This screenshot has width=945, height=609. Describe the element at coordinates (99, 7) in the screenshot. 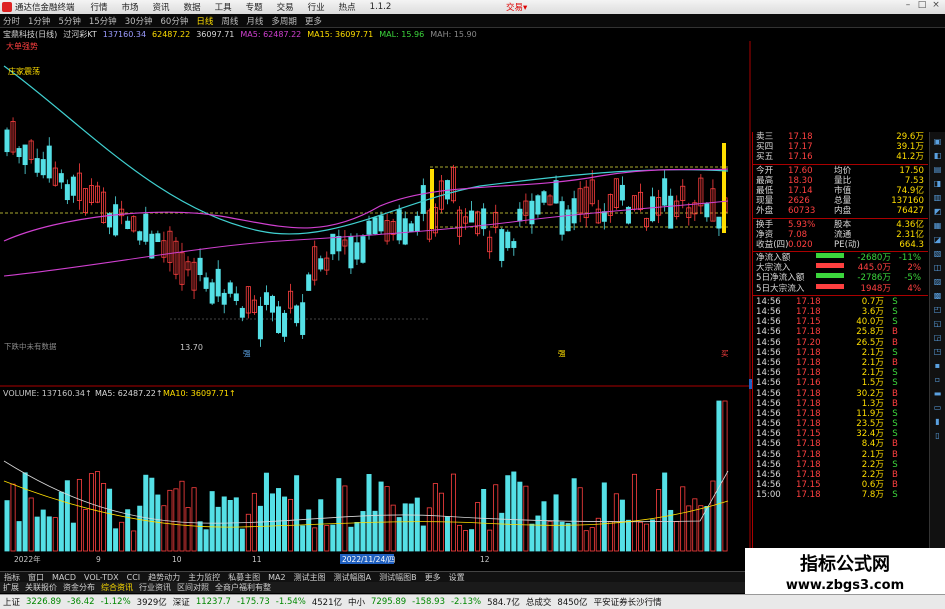

I see `menu-quotes: 行情` at that location.